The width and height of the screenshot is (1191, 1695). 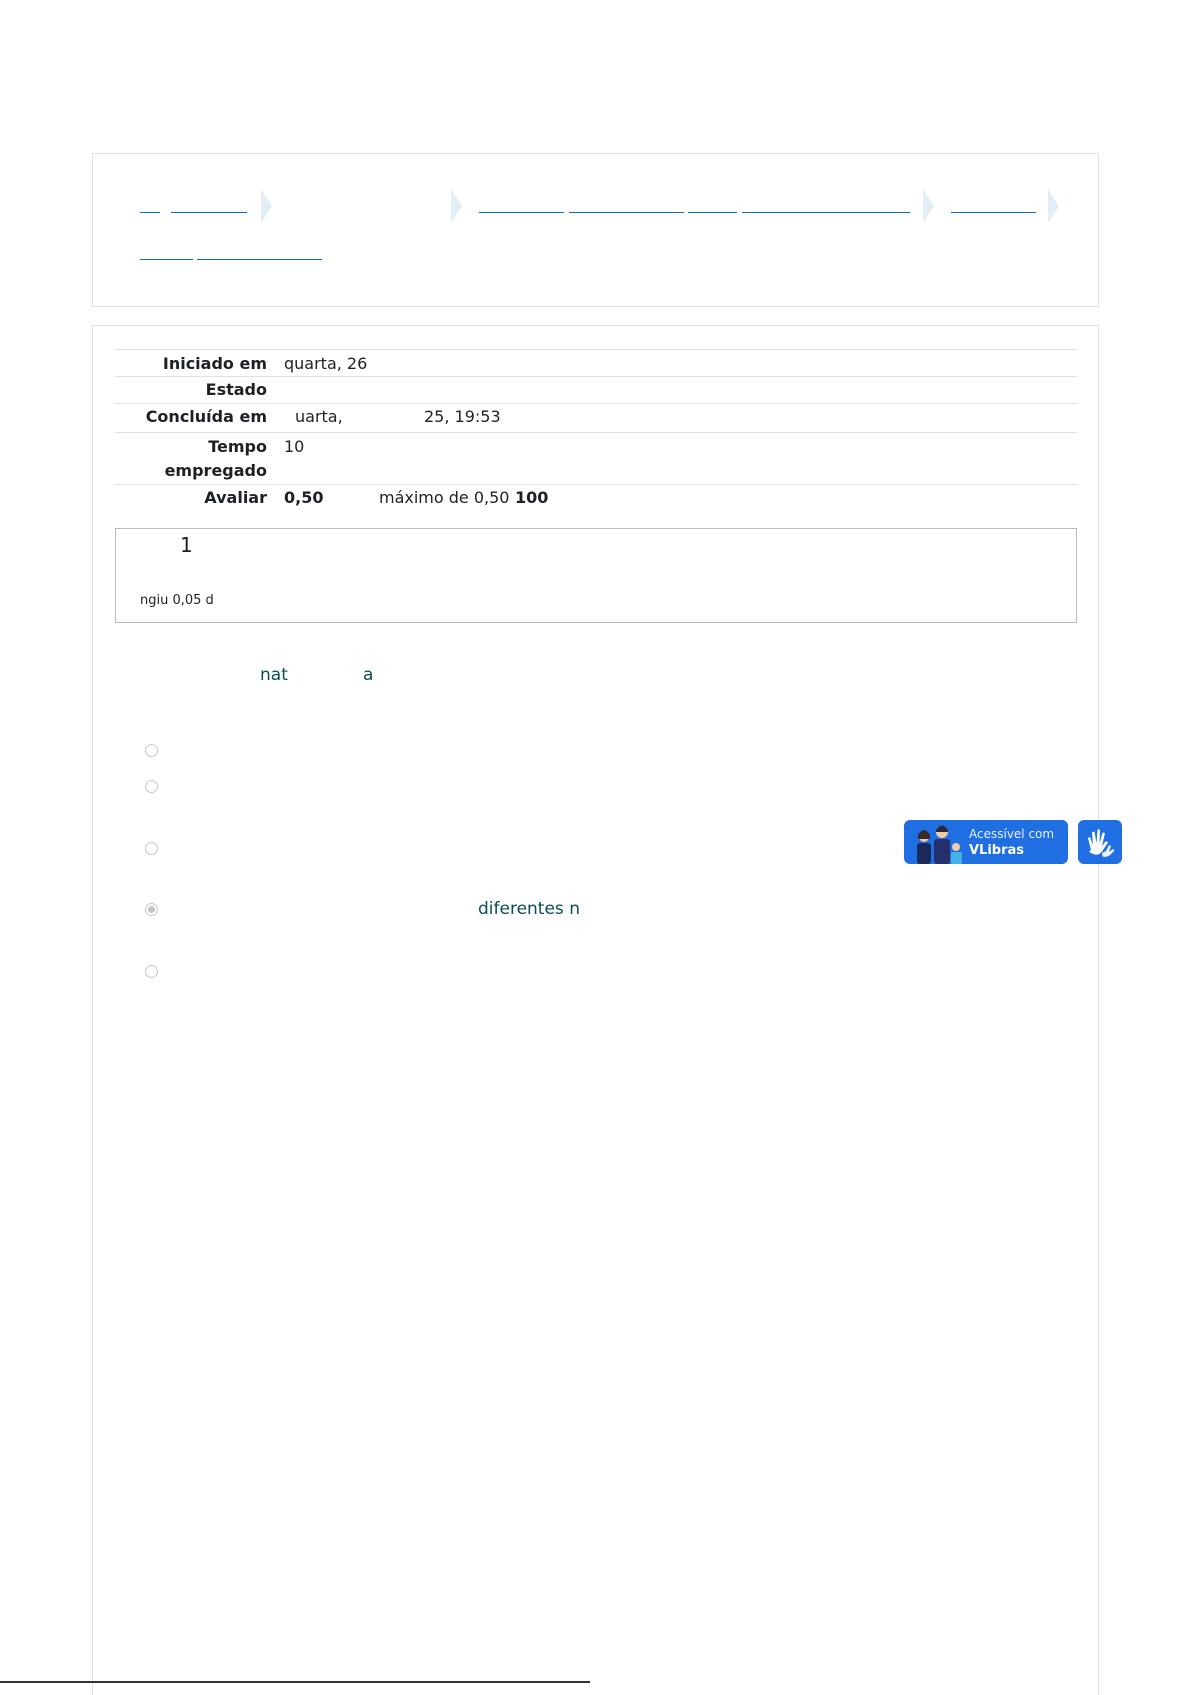 I want to click on grade-percent: 100, so click(x=532, y=497).